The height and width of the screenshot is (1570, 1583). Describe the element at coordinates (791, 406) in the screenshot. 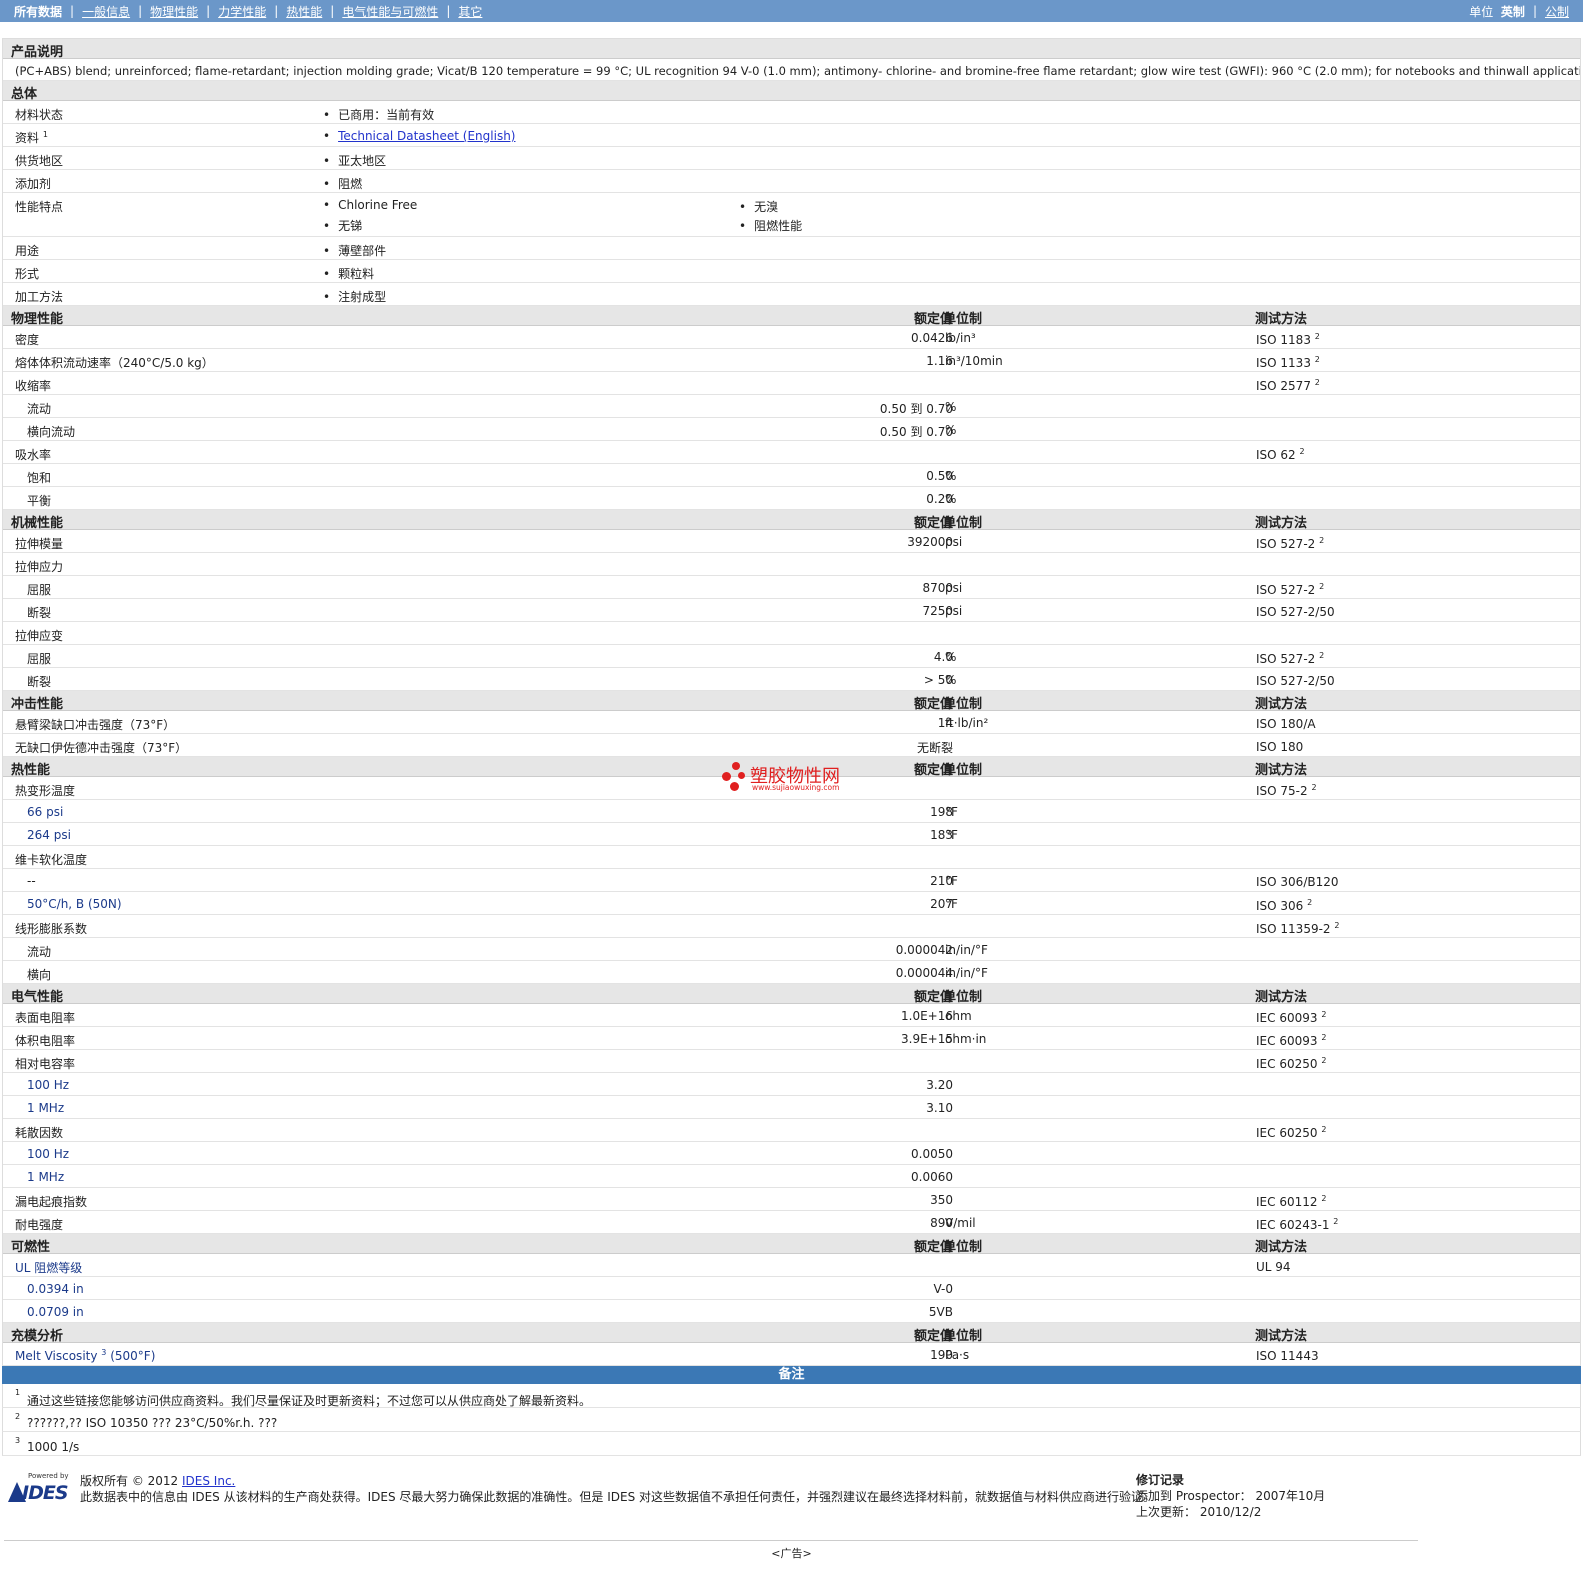

I see `row-shrink-flow: 流动 0.50 到 0.70%` at that location.